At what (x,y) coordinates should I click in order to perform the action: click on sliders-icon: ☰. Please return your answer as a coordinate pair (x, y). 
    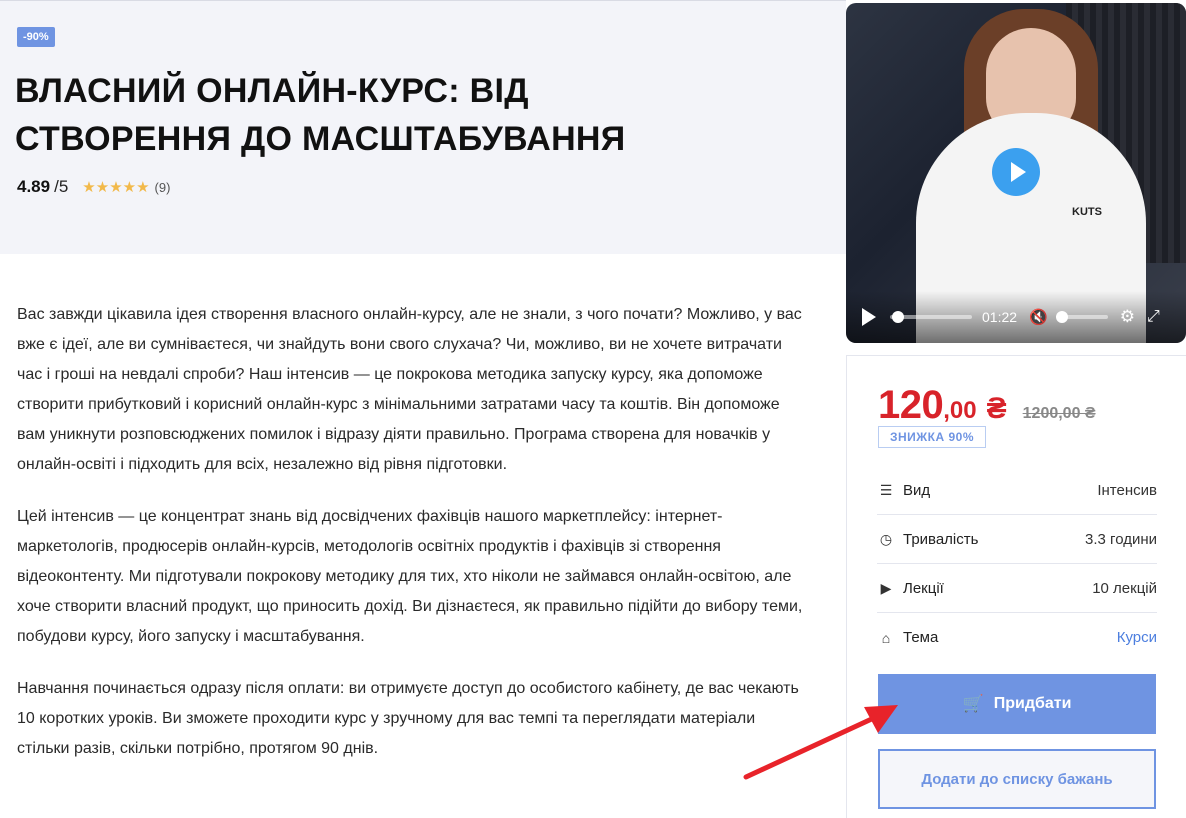
    Looking at the image, I should click on (886, 489).